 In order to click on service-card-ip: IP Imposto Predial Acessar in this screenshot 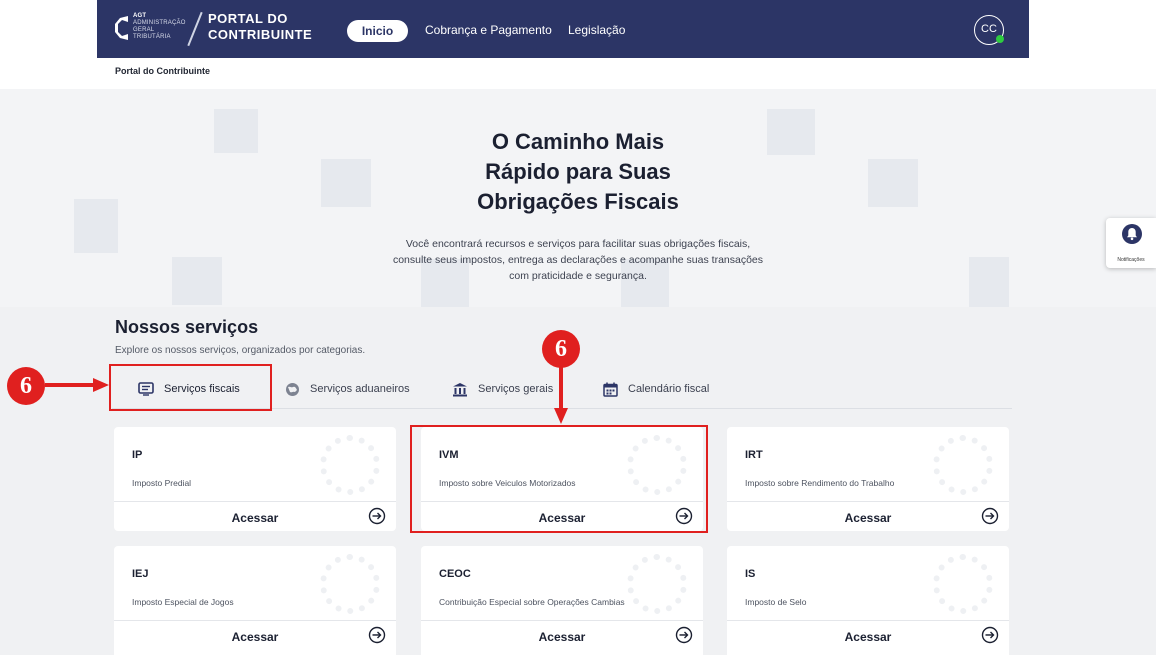, I will do `click(255, 479)`.